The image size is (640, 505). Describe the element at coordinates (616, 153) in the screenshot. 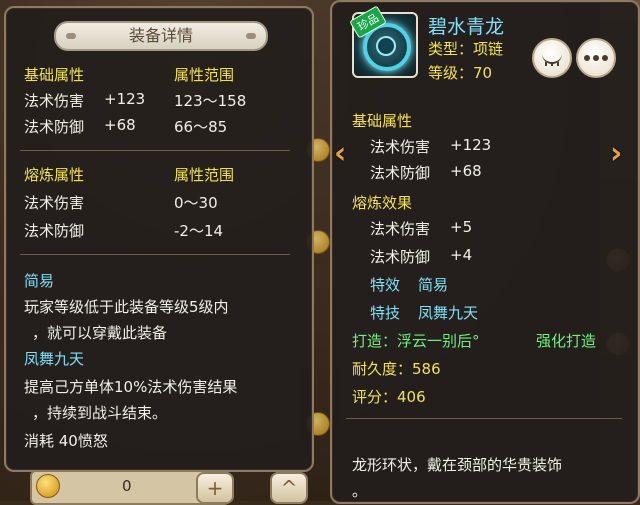

I see `chevron-right-icon: ›` at that location.